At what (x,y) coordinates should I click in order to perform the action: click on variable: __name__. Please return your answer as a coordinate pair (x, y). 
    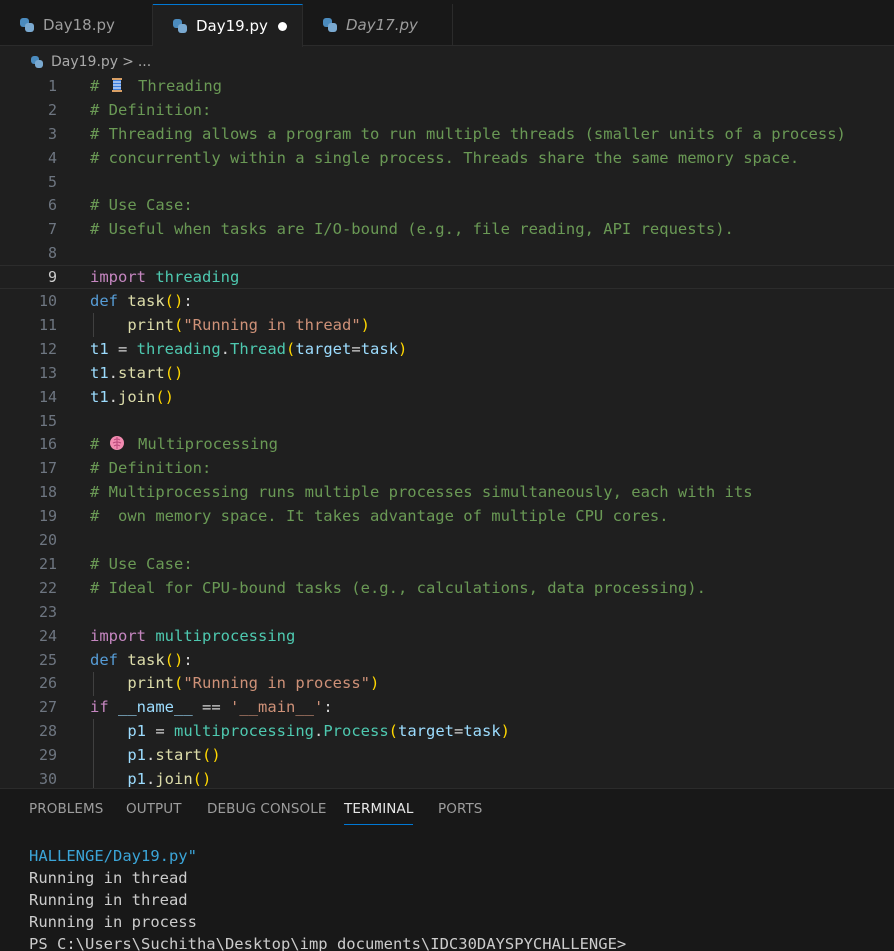
    Looking at the image, I should click on (155, 707).